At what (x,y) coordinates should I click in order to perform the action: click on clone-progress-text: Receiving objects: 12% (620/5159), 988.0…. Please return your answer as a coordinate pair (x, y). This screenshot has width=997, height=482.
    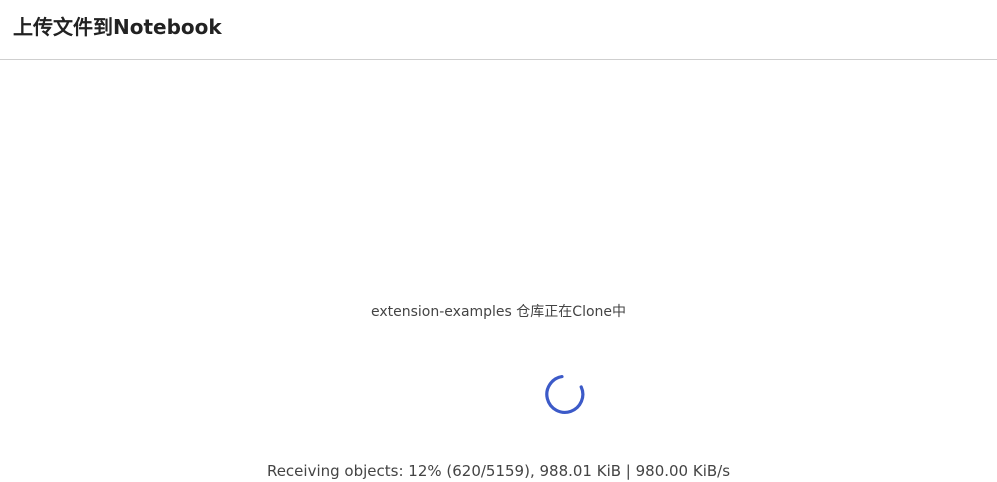
    Looking at the image, I should click on (498, 471).